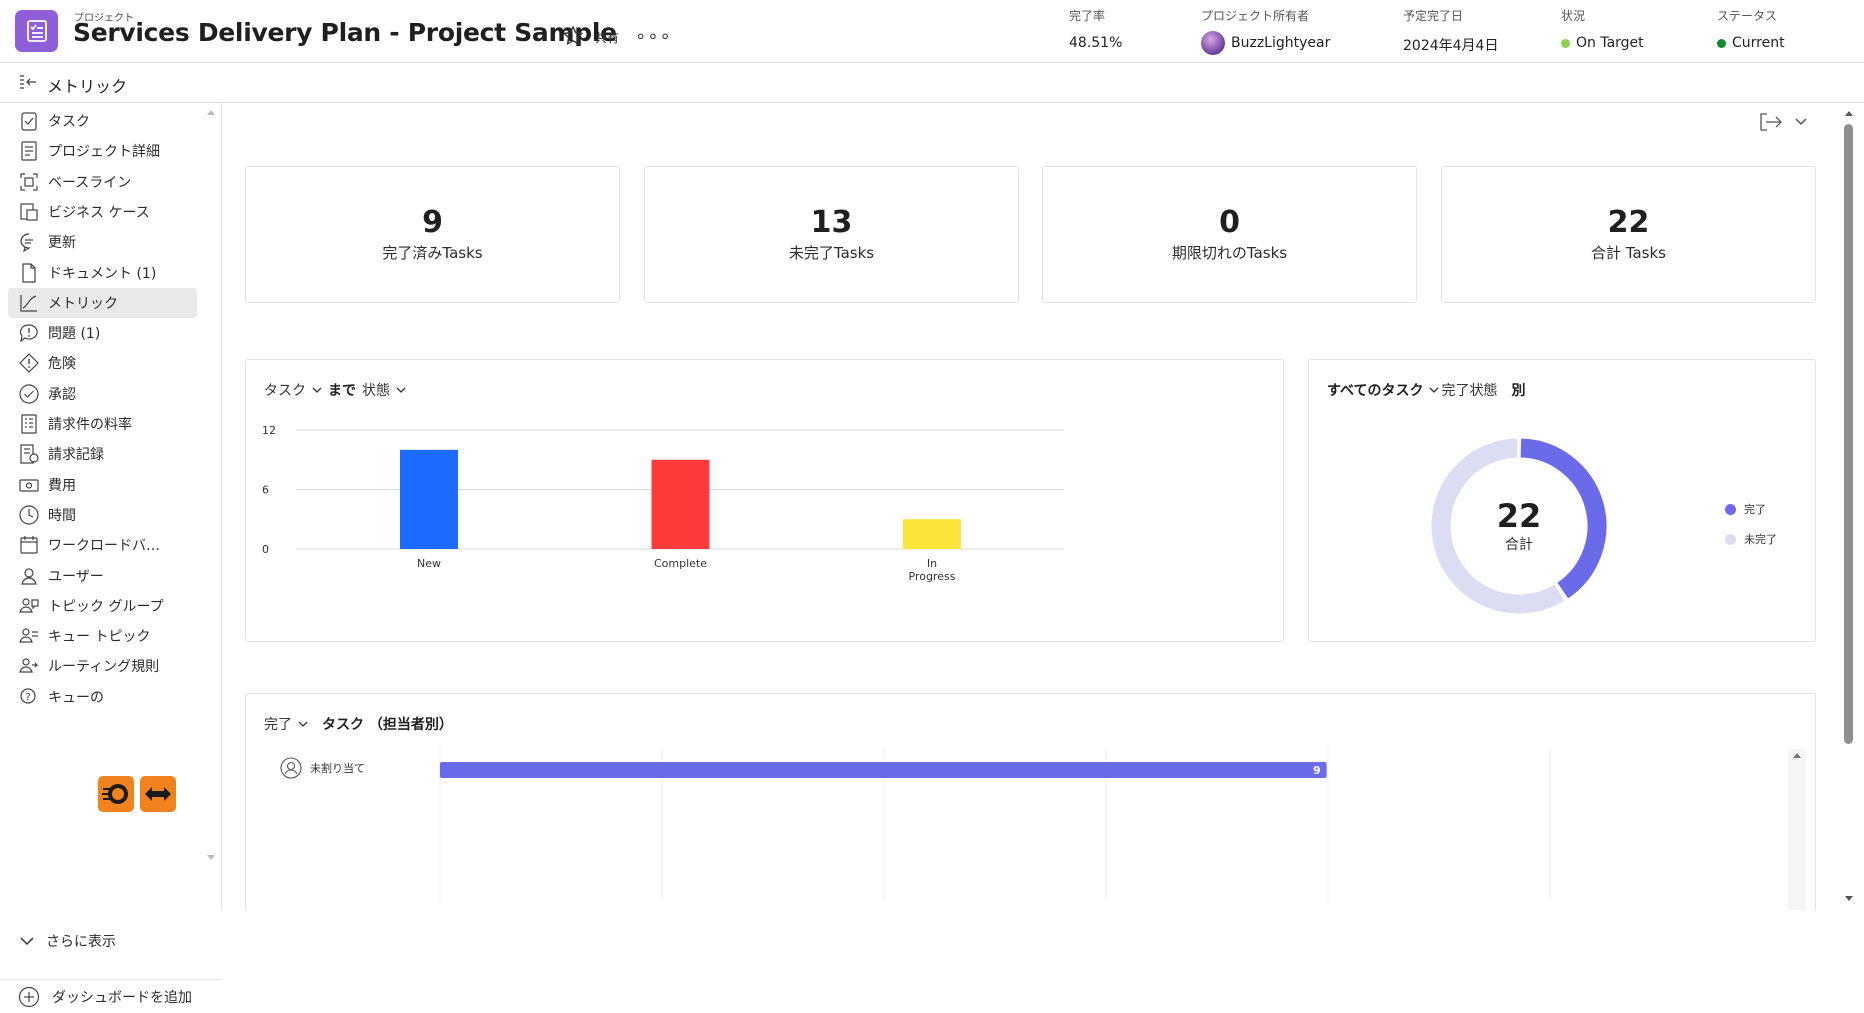 This screenshot has width=1864, height=1013. I want to click on meta-value: 48.51%, so click(1096, 43).